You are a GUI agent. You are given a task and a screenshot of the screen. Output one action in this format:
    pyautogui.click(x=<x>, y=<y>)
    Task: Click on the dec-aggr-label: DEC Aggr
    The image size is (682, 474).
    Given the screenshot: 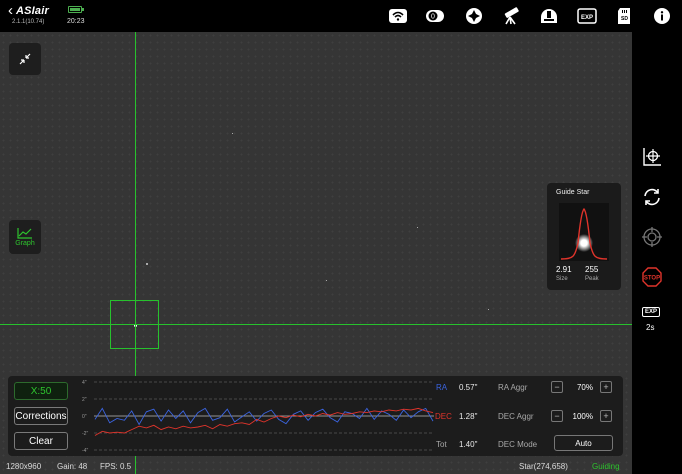 What is the action you would take?
    pyautogui.click(x=516, y=416)
    